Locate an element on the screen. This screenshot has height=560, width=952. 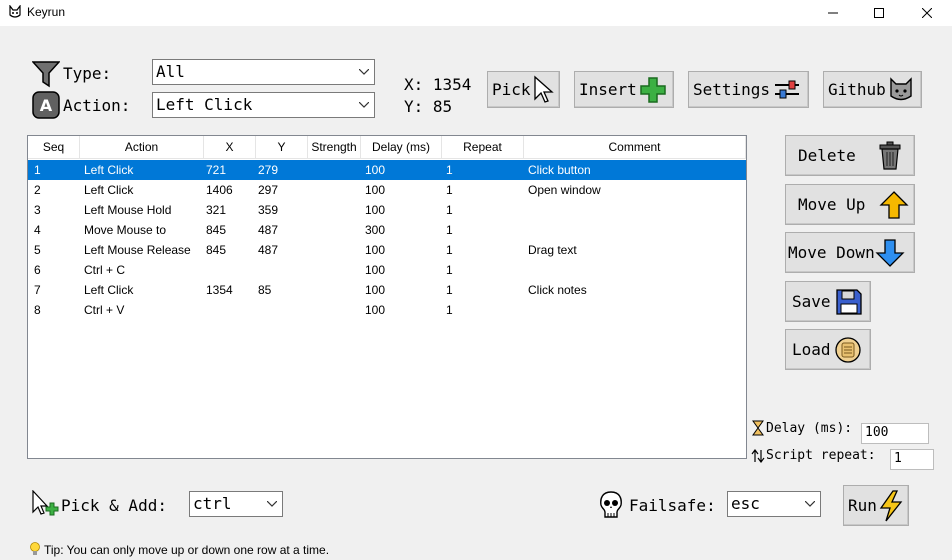
pick-add-icon is located at coordinates (45, 503).